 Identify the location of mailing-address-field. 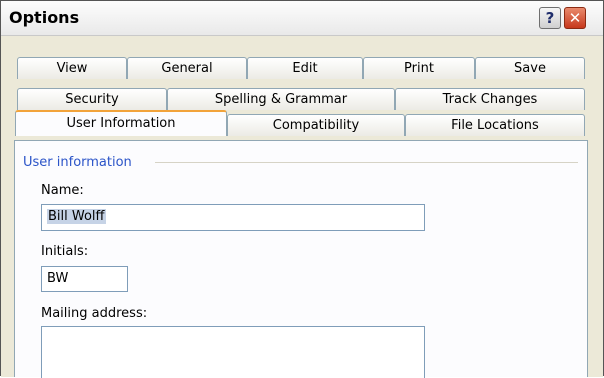
(233, 352).